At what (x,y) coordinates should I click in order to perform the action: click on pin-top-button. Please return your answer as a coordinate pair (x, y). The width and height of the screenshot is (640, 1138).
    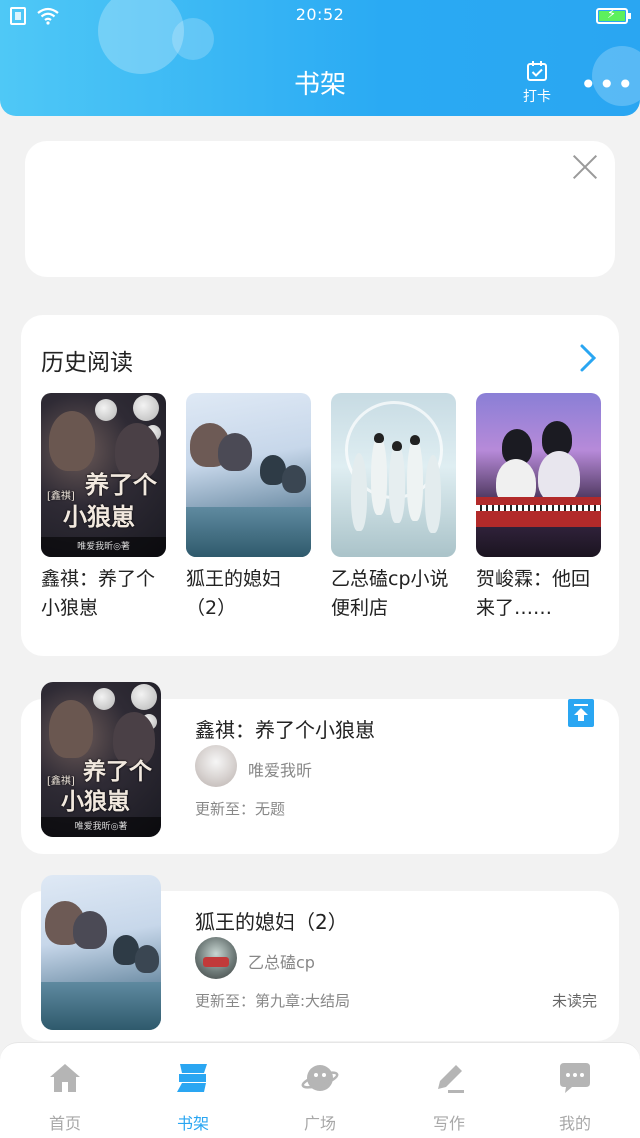
    Looking at the image, I should click on (581, 713).